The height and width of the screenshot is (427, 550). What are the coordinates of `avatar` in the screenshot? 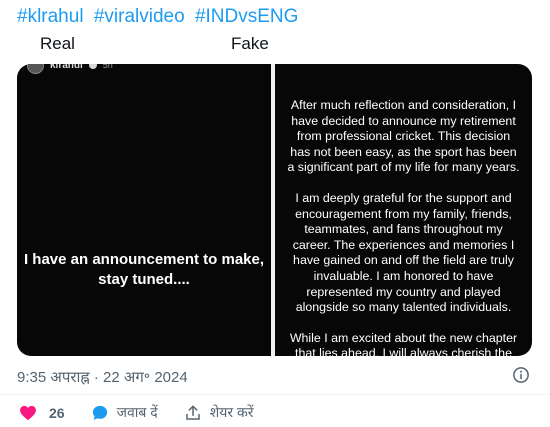 It's located at (35, 69).